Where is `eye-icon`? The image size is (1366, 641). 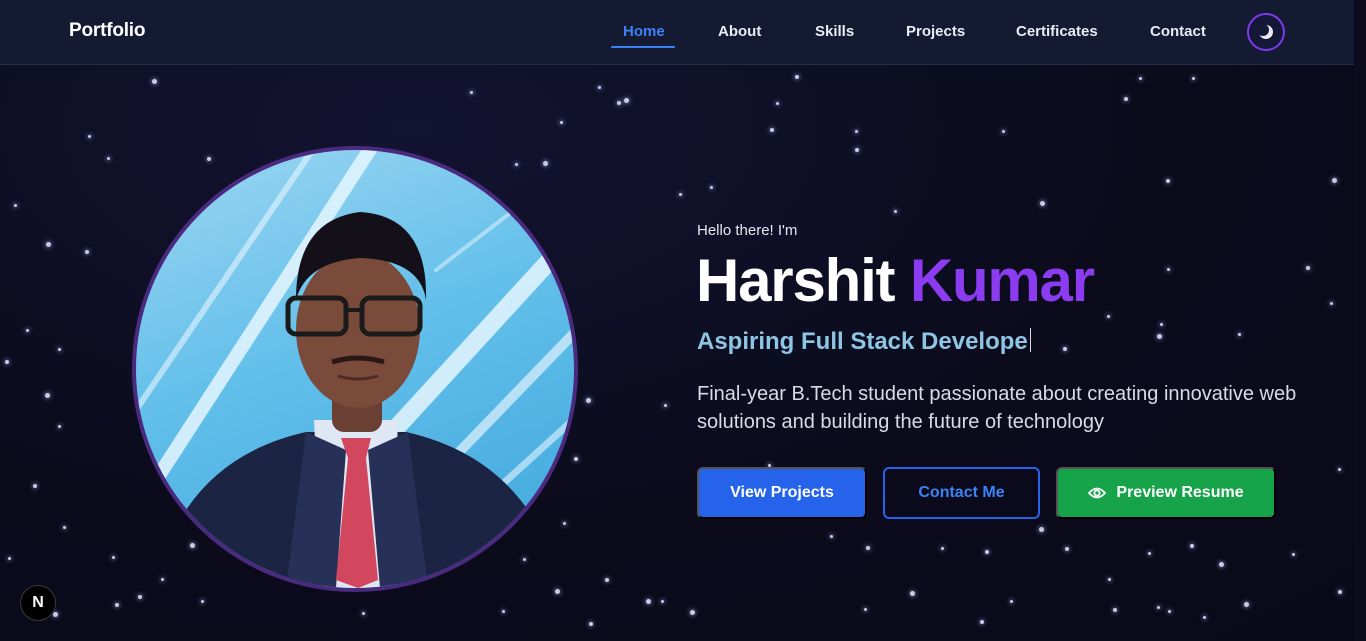 eye-icon is located at coordinates (1097, 493).